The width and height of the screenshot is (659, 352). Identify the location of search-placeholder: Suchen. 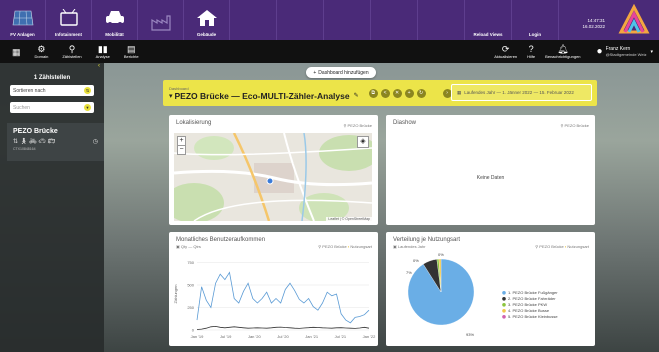
(21, 107).